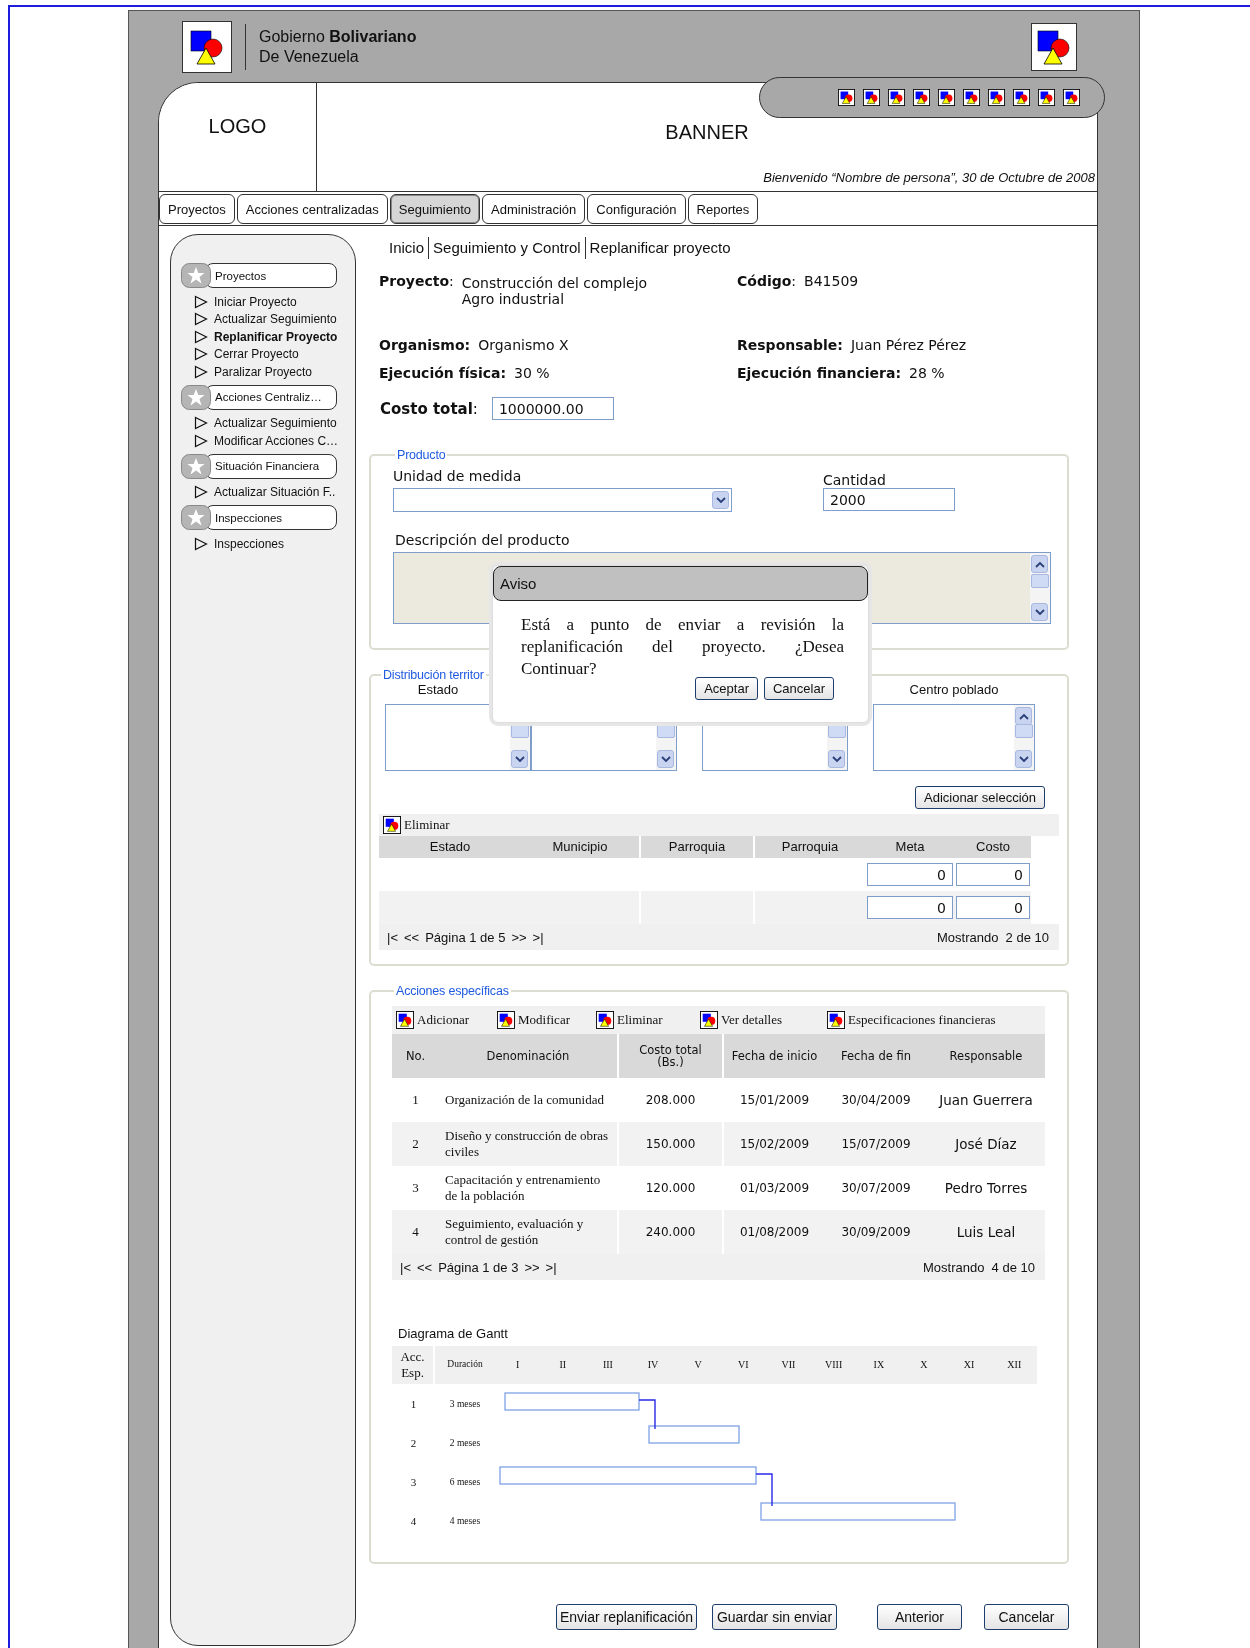 The height and width of the screenshot is (1648, 1250). Describe the element at coordinates (788, 1365) in the screenshot. I see `month-header: VII` at that location.